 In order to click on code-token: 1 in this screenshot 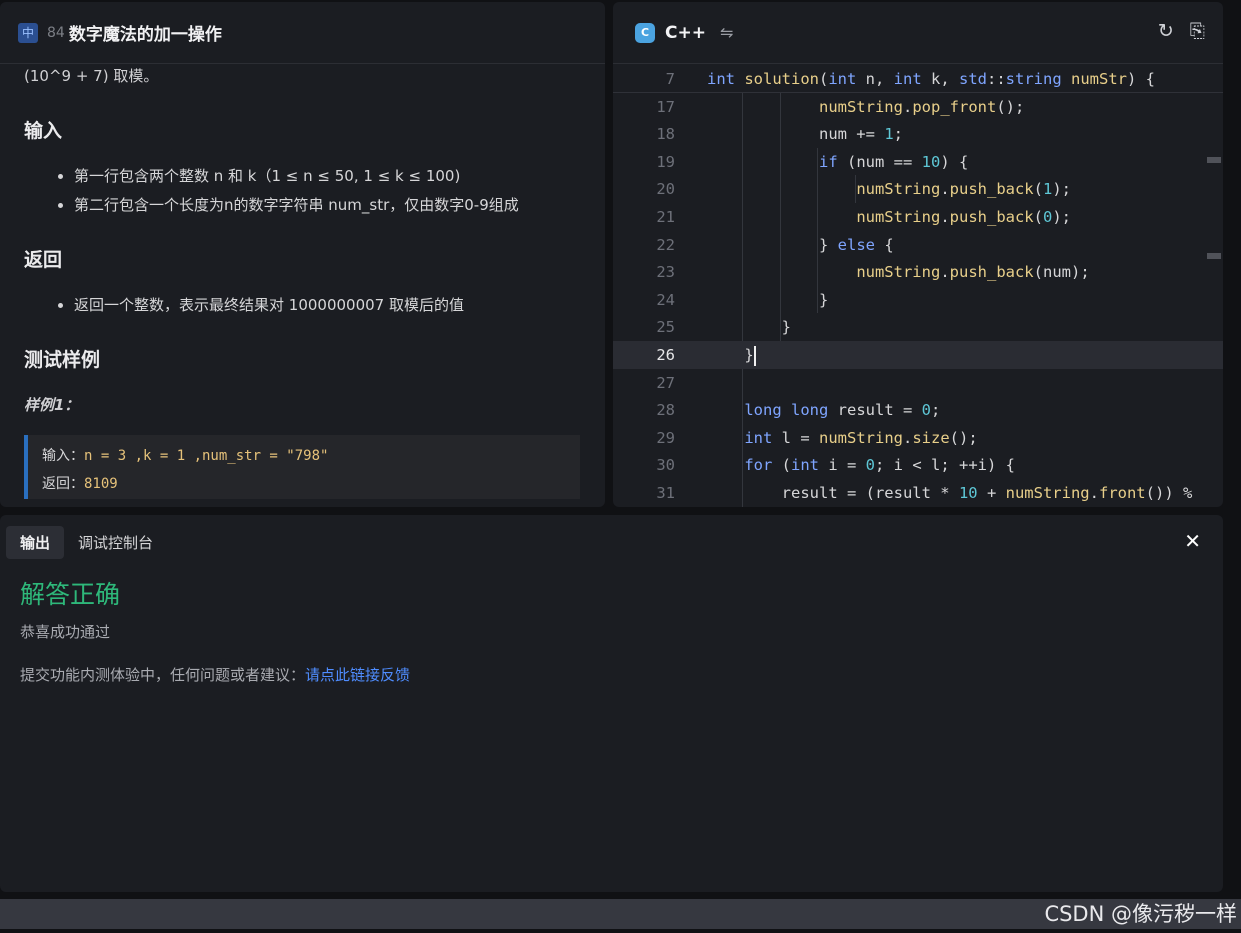, I will do `click(889, 134)`.